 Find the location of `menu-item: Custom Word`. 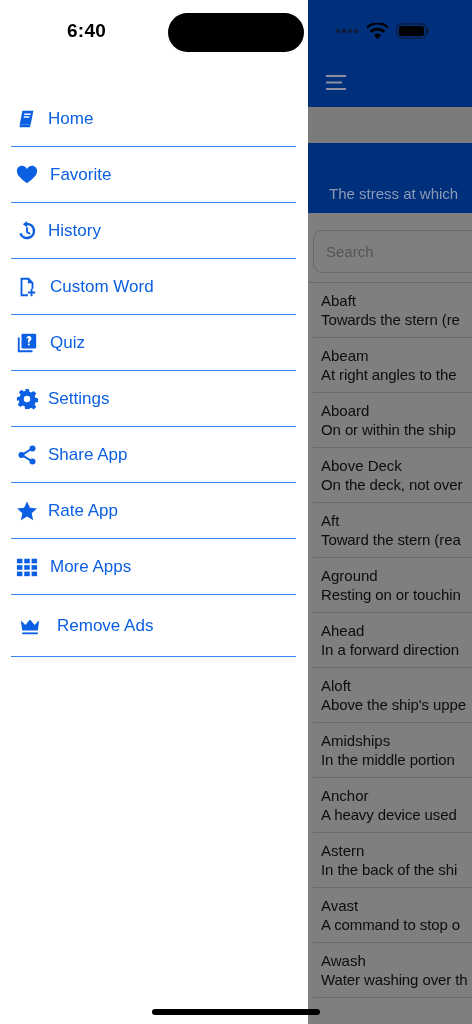

menu-item: Custom Word is located at coordinates (153, 287).